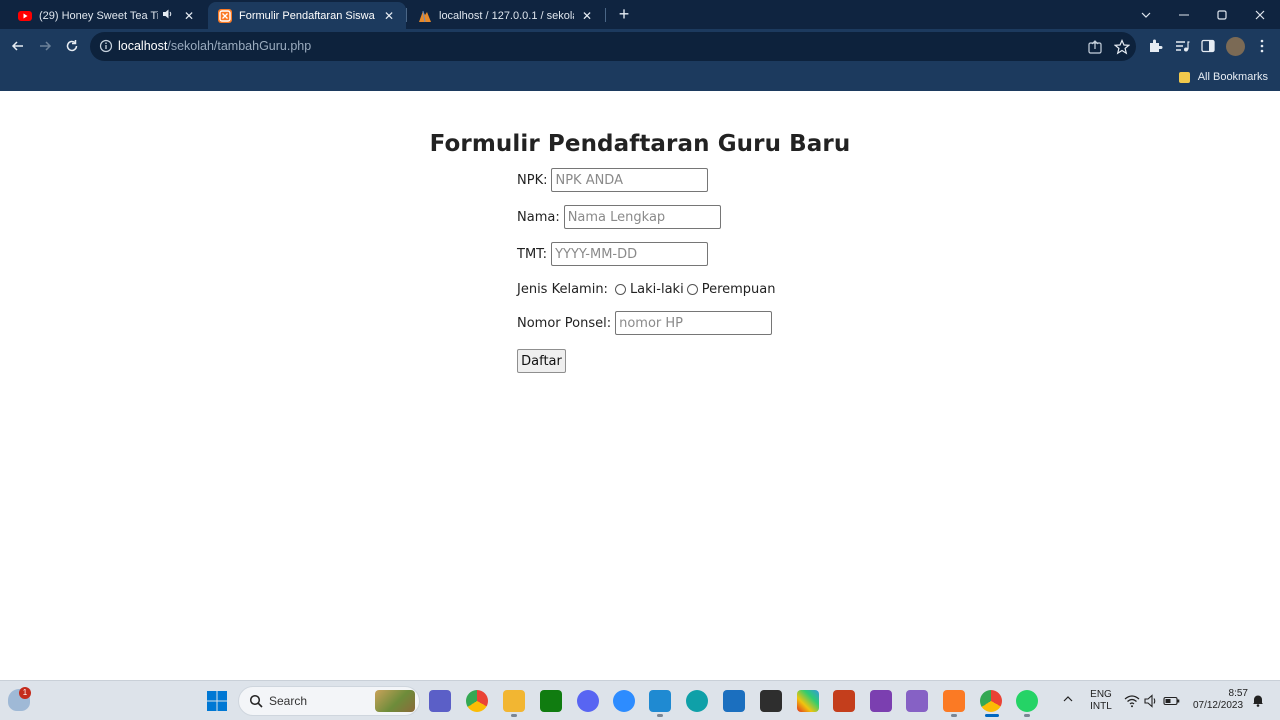 The image size is (1280, 720). What do you see at coordinates (613, 46) in the screenshot?
I see `address-bar: localhost/sekolah/tambahGuru.php` at bounding box center [613, 46].